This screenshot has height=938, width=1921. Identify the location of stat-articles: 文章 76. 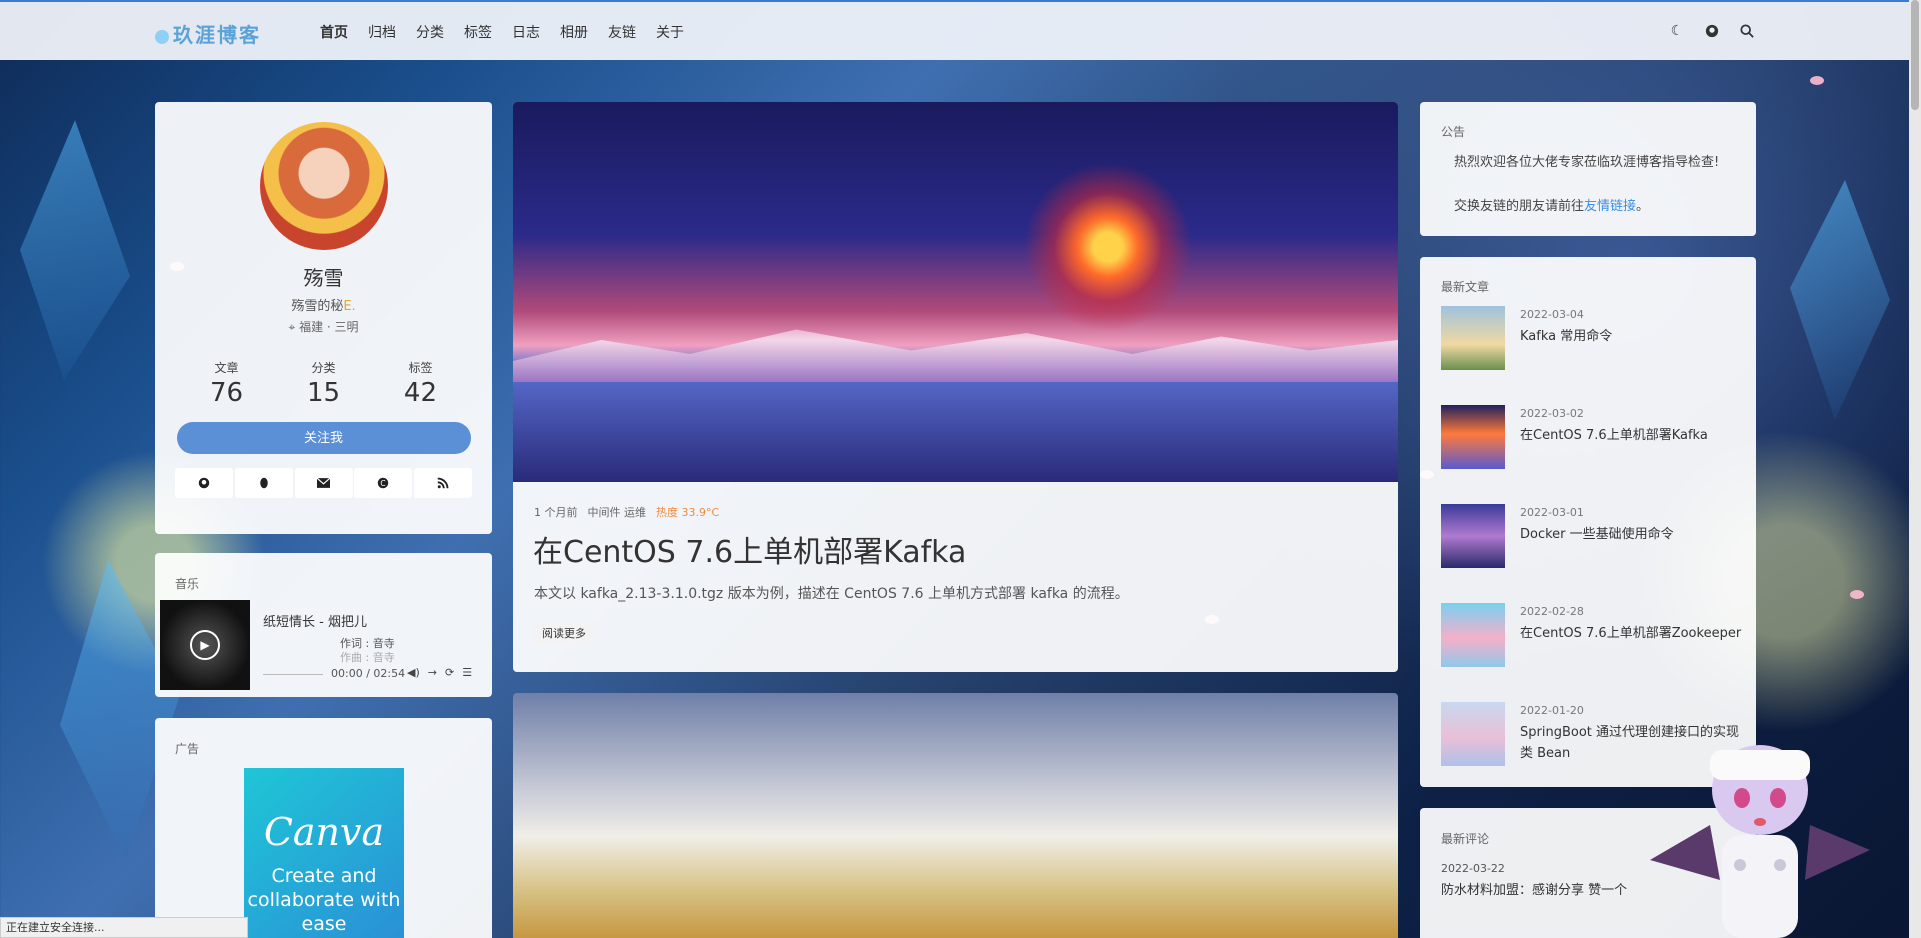
(226, 383).